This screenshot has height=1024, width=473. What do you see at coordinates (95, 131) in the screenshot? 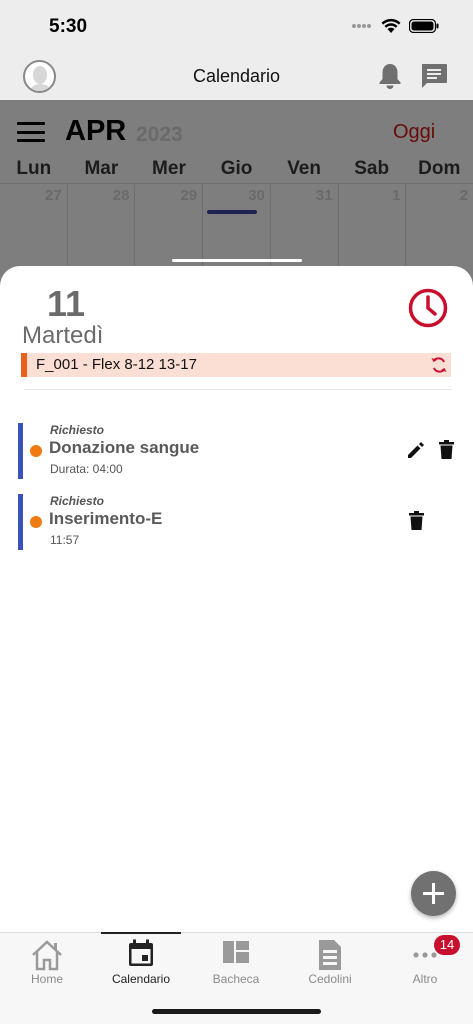
I see `month-label: APR` at bounding box center [95, 131].